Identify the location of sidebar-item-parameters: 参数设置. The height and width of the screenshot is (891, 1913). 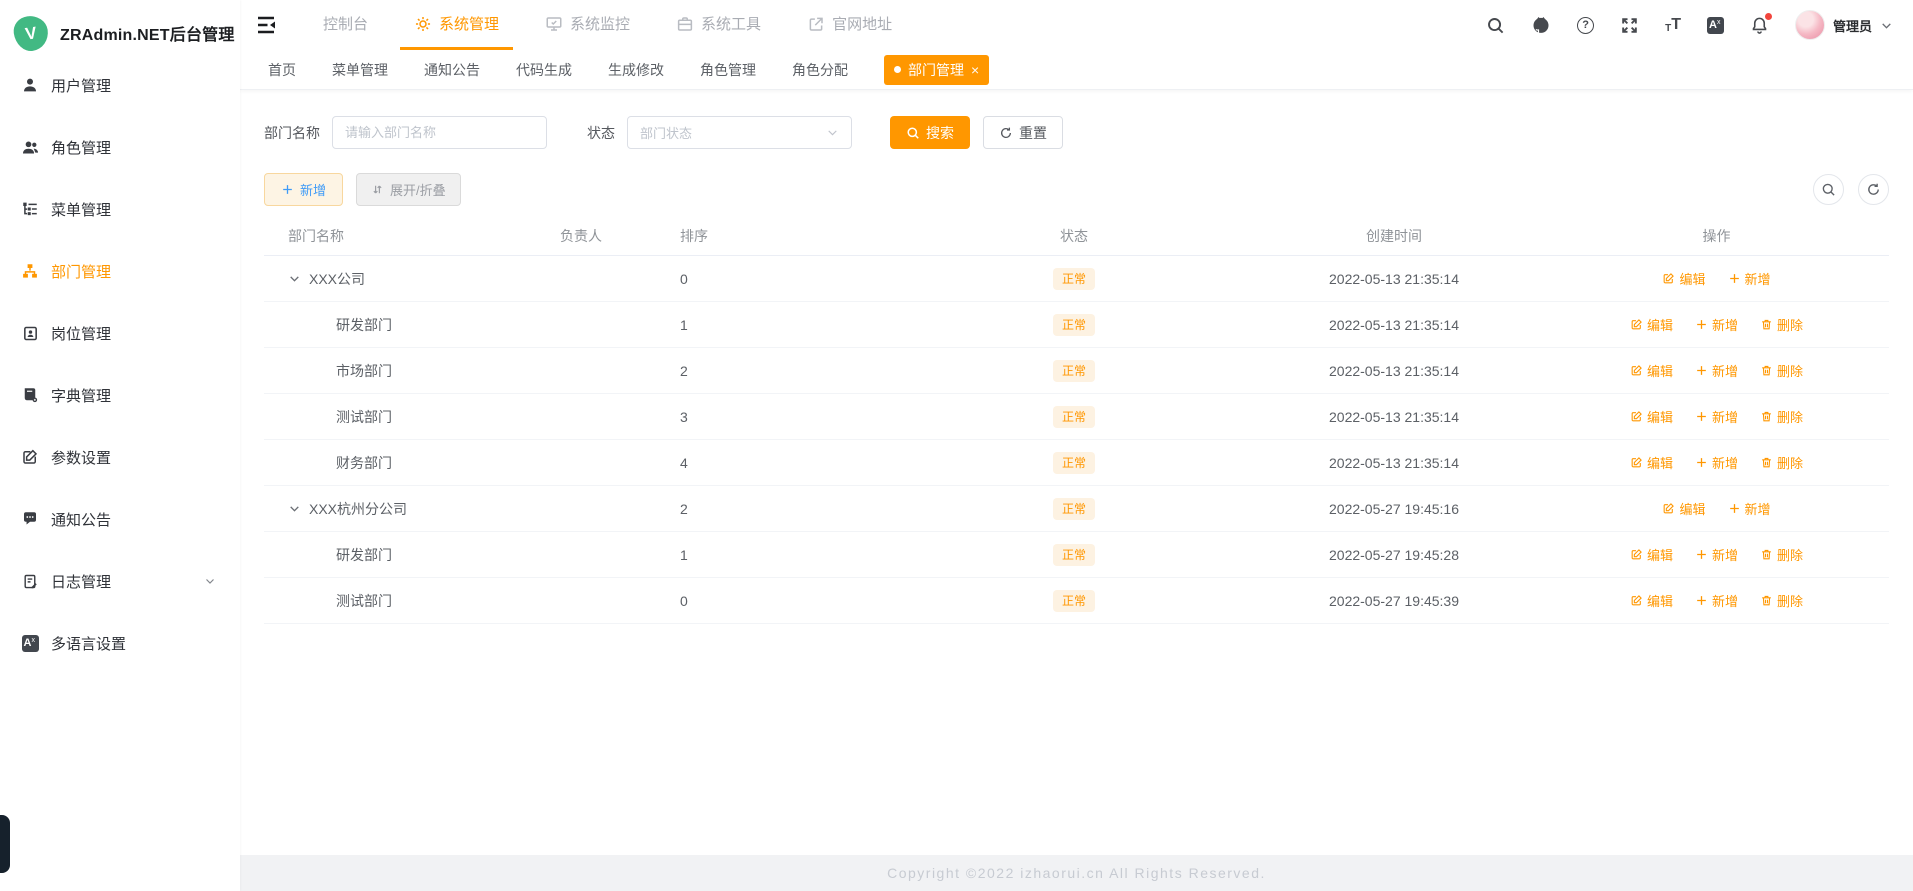
(120, 457).